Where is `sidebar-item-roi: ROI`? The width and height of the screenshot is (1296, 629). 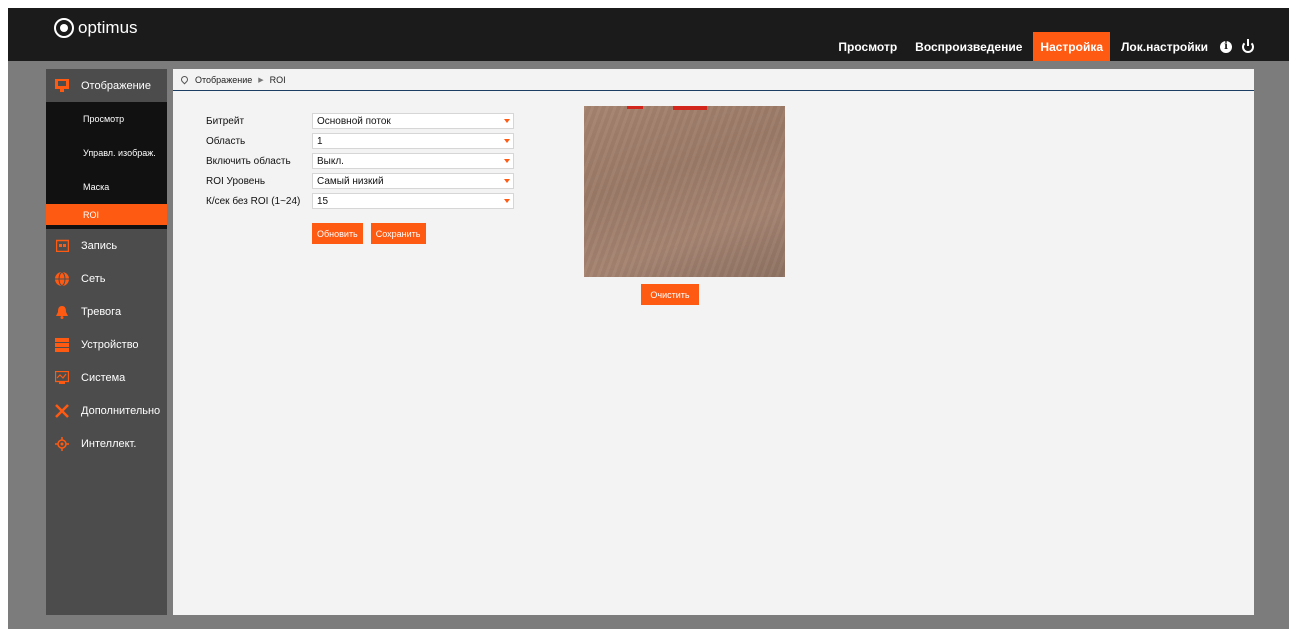
sidebar-item-roi: ROI is located at coordinates (106, 216).